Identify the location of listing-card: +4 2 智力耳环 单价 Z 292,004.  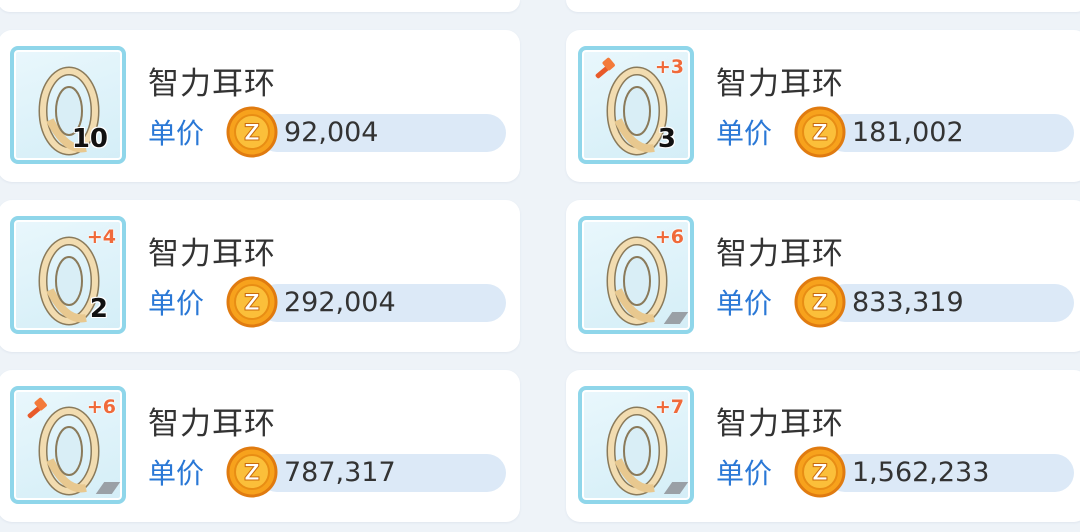
(260, 276).